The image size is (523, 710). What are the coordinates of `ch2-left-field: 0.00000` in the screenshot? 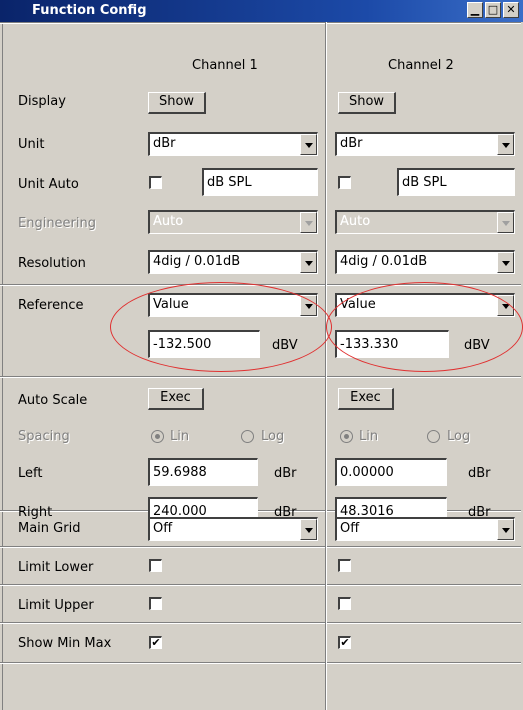 It's located at (391, 472).